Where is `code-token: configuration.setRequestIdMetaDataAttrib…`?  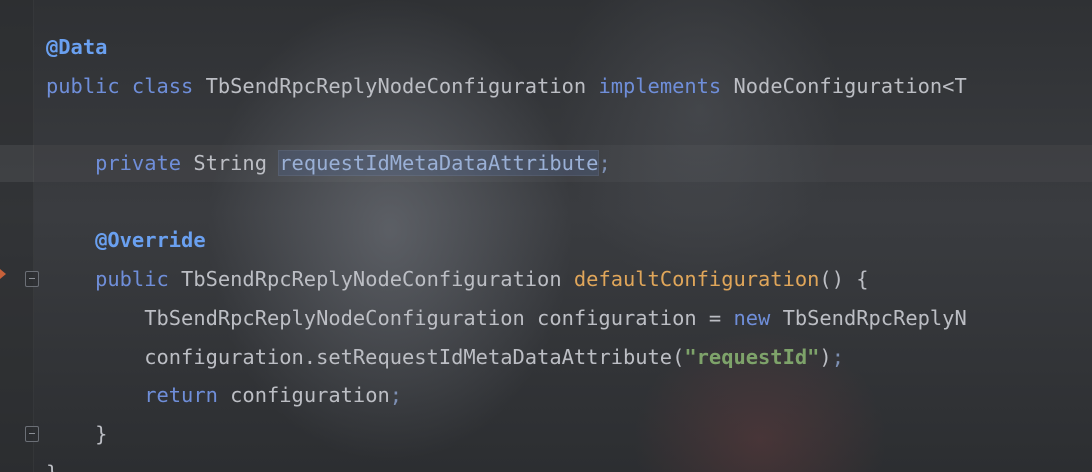 code-token: configuration.setRequestIdMetaDataAttrib… is located at coordinates (365, 356).